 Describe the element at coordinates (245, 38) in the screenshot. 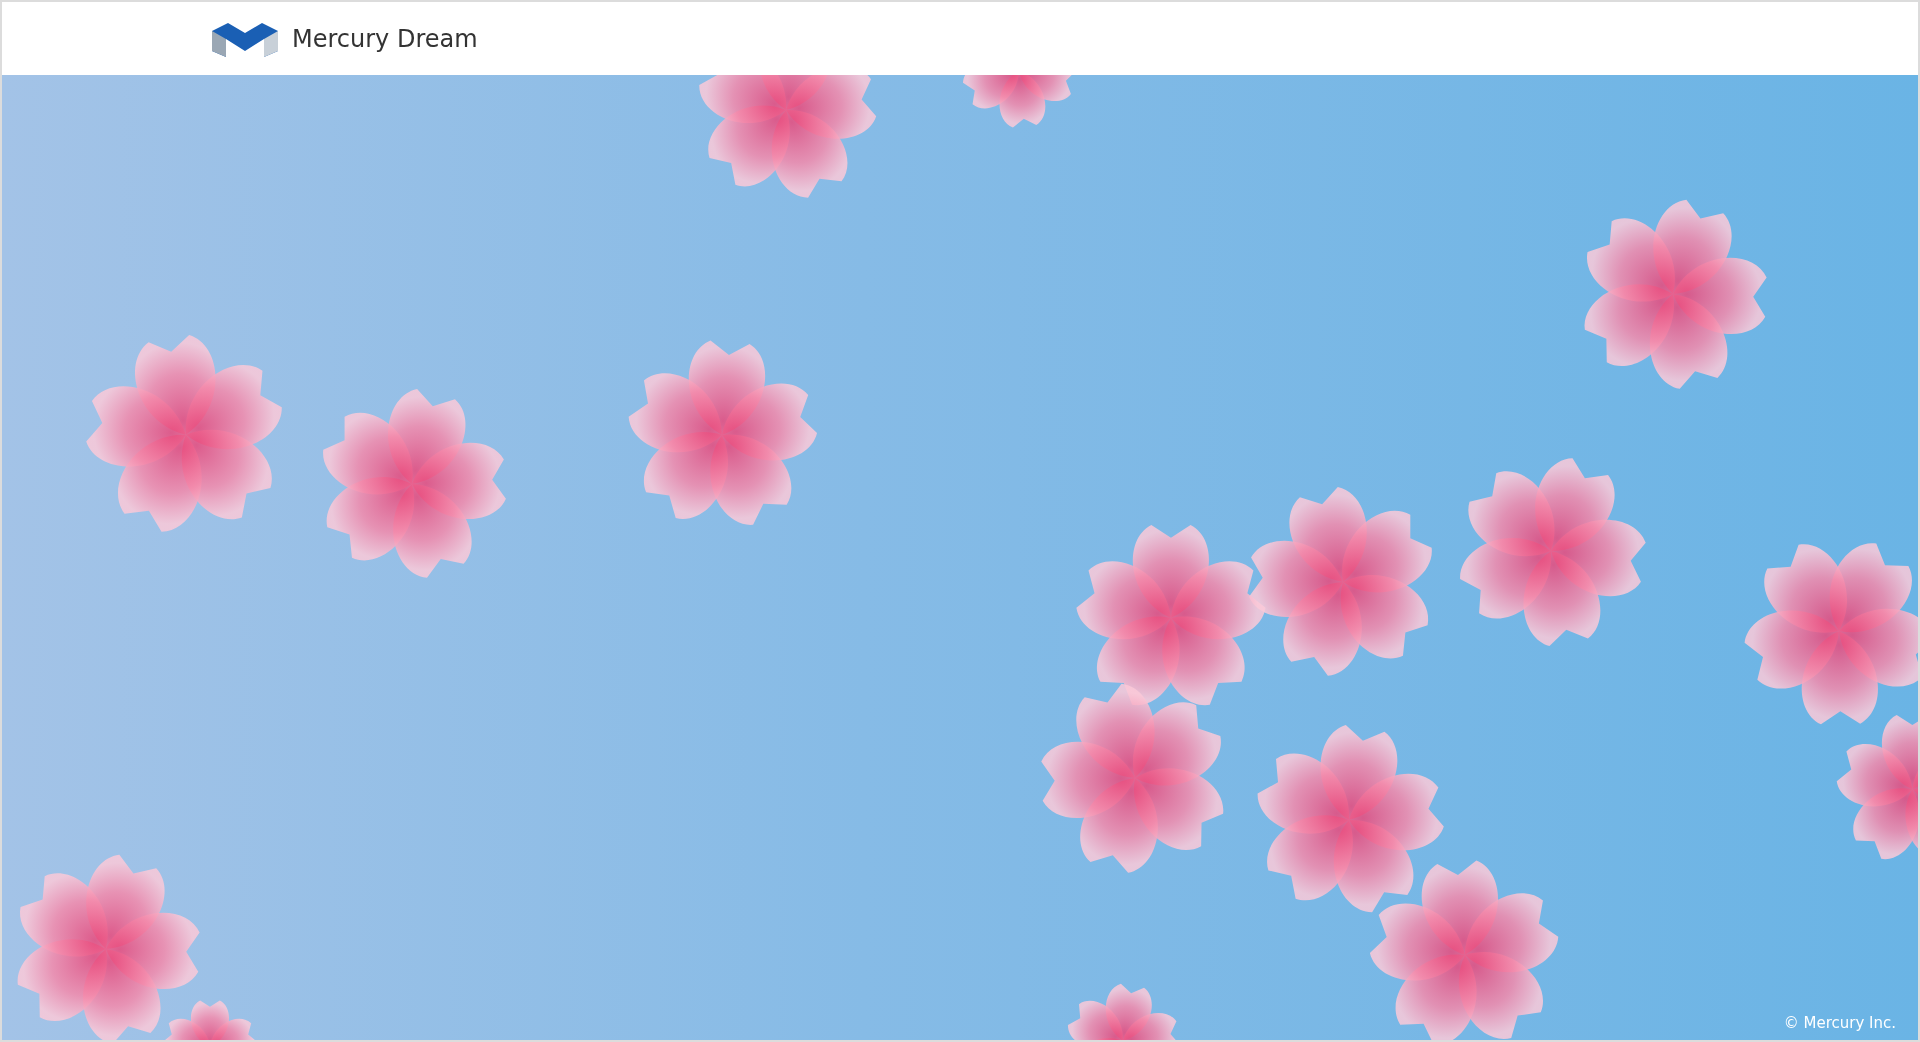

I see `logo-icon` at that location.